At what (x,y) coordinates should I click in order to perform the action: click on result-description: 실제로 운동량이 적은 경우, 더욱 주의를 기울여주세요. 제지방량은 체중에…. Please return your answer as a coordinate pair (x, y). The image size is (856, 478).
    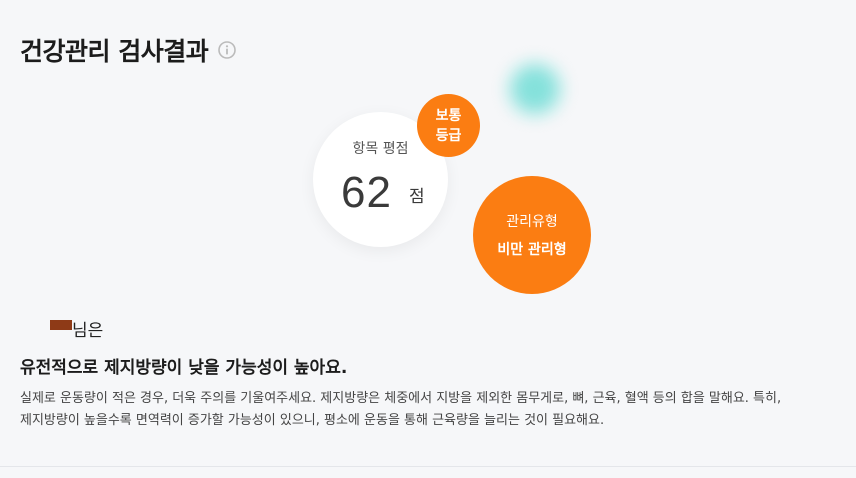
    Looking at the image, I should click on (420, 410).